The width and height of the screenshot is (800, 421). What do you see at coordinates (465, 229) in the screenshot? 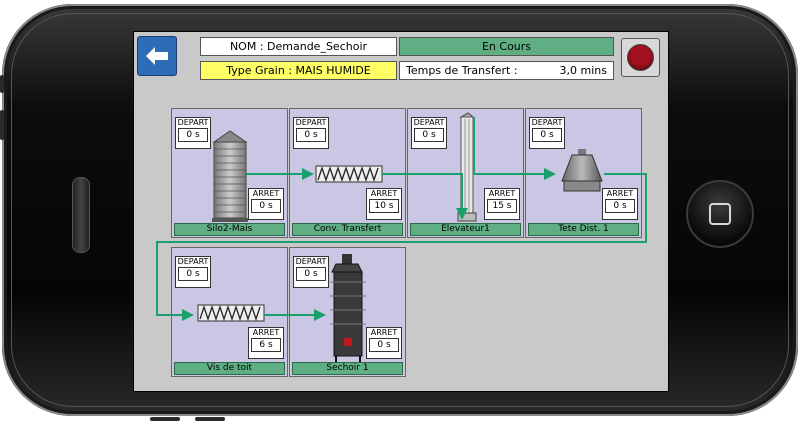
I see `equipment-label: Elevateur1` at bounding box center [465, 229].